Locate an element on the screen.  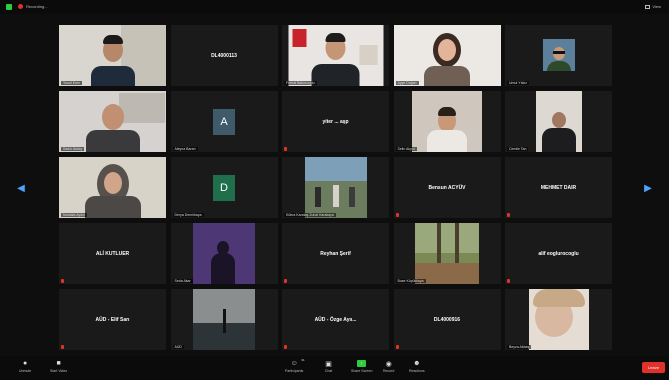
participant-tile: Ayşe Doğan is located at coordinates (447, 55).